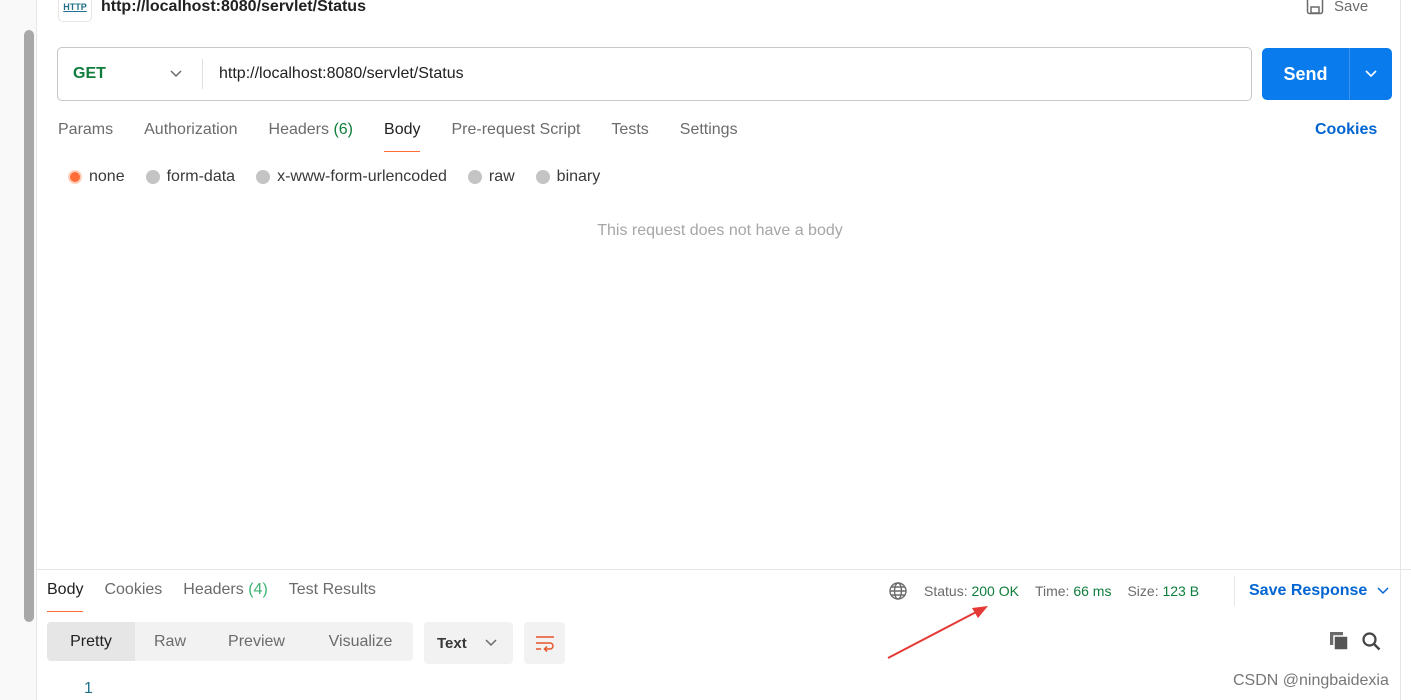 The width and height of the screenshot is (1411, 700). Describe the element at coordinates (1143, 591) in the screenshot. I see `size-label: Size:` at that location.